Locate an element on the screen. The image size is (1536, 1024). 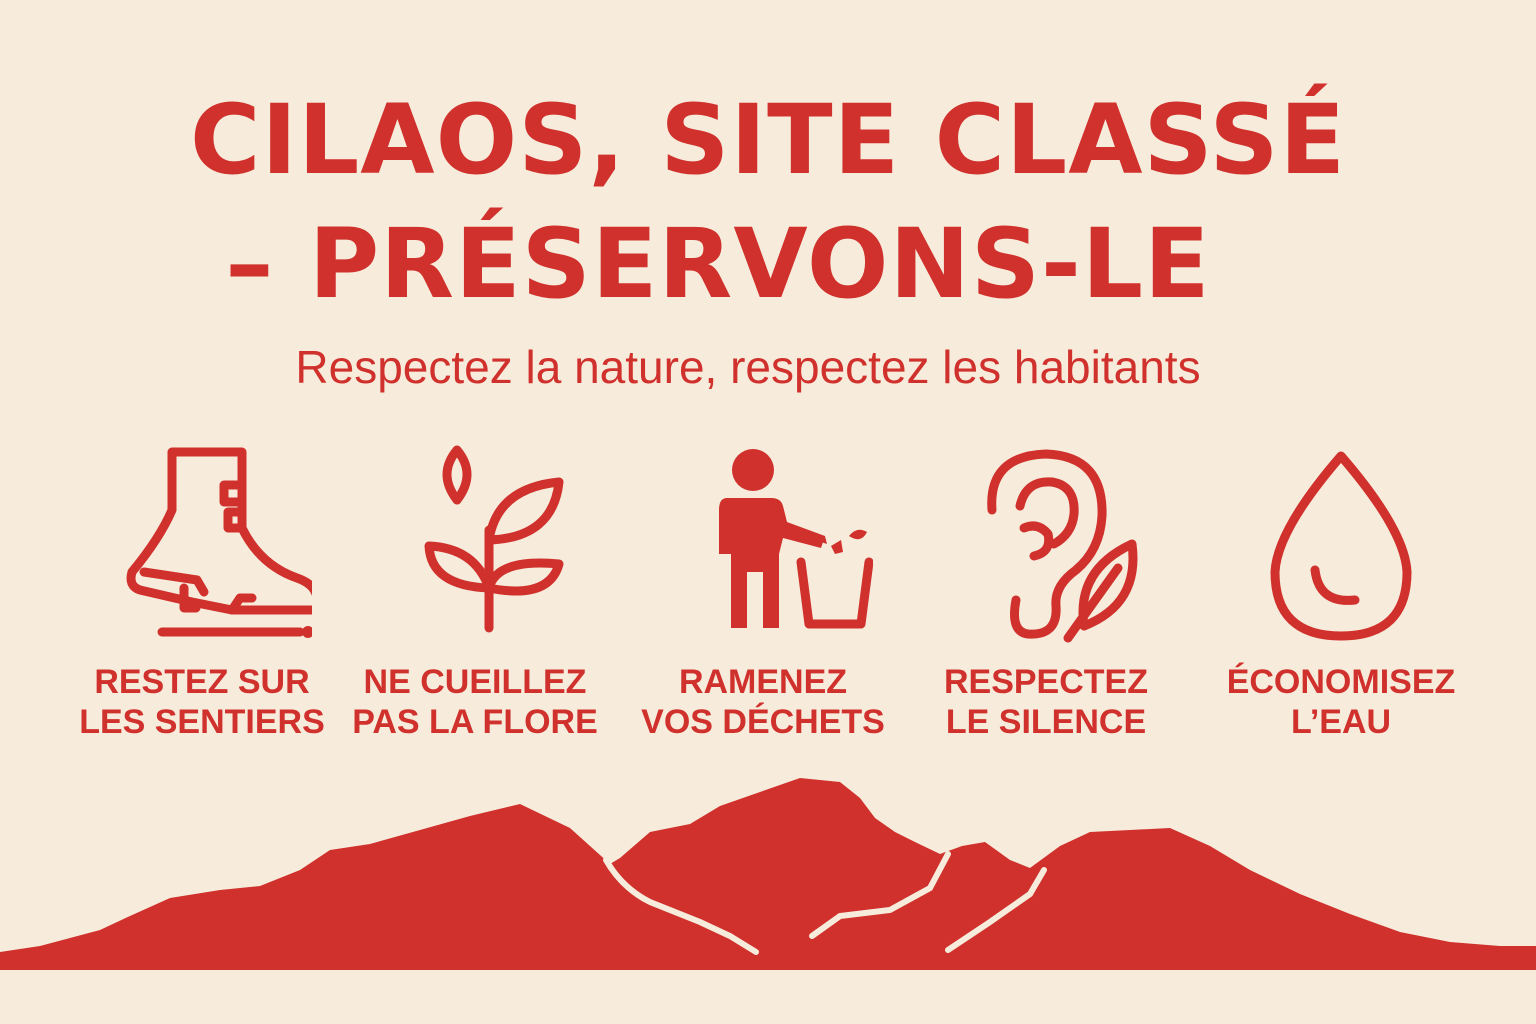
hiking-boot-icon is located at coordinates (219, 542).